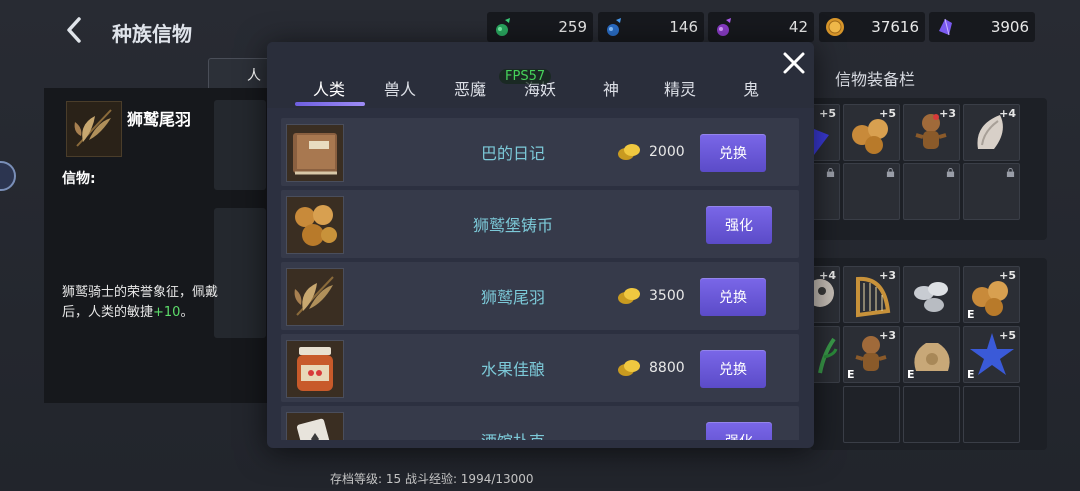  I want to click on tab-ghost: 鬼, so click(751, 88).